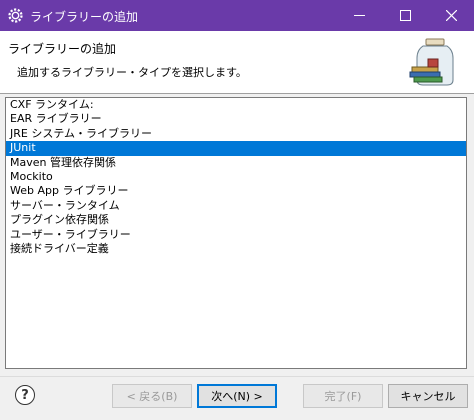 The height and width of the screenshot is (420, 474). Describe the element at coordinates (236, 134) in the screenshot. I see `list-item: JRE システム・ライブラリー` at that location.